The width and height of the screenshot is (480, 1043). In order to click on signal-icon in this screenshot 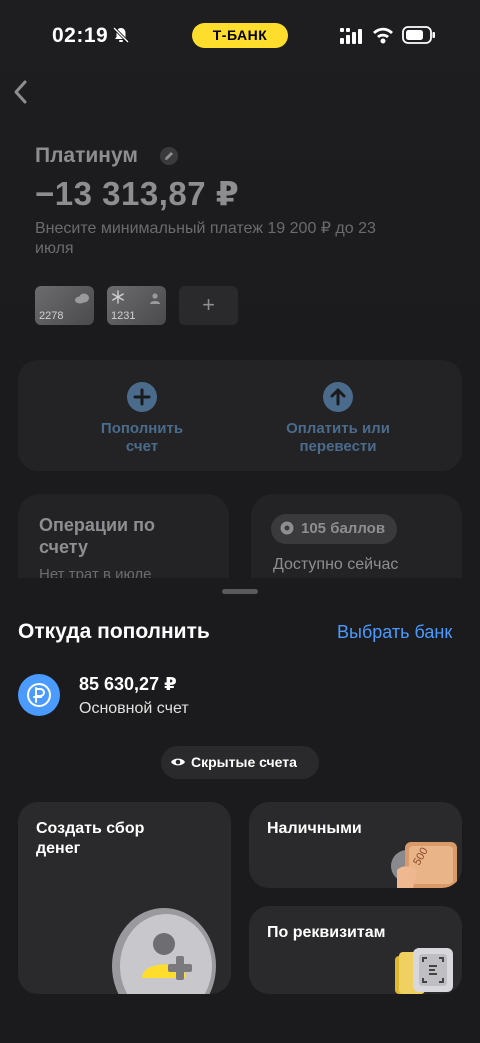, I will do `click(351, 36)`.